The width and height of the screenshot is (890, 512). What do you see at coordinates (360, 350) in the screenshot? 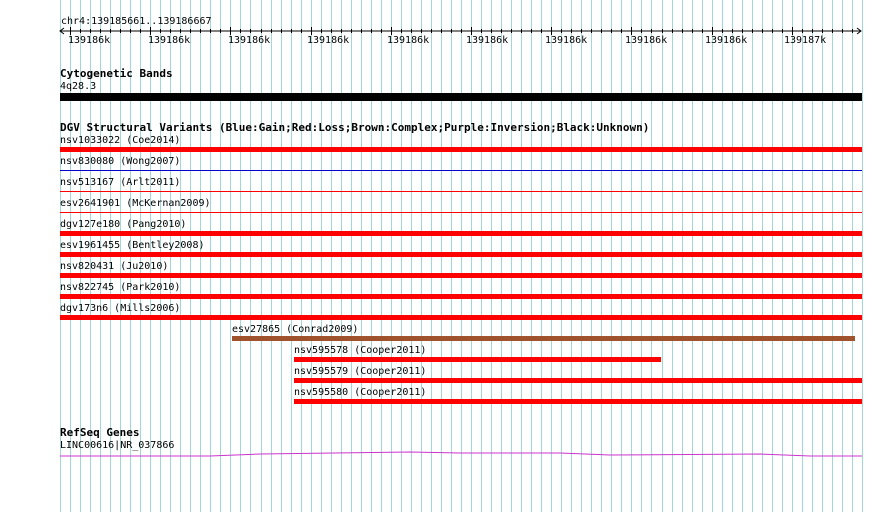
I see `variant-label: nsv595578 (Cooper2011)` at bounding box center [360, 350].